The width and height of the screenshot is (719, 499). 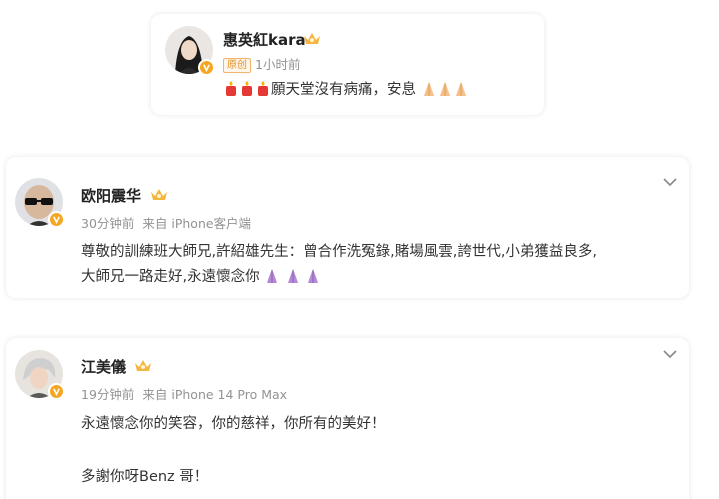 I want to click on post-meta: 19分钟前 来自 iPhone 14 Pro Max, so click(x=184, y=393).